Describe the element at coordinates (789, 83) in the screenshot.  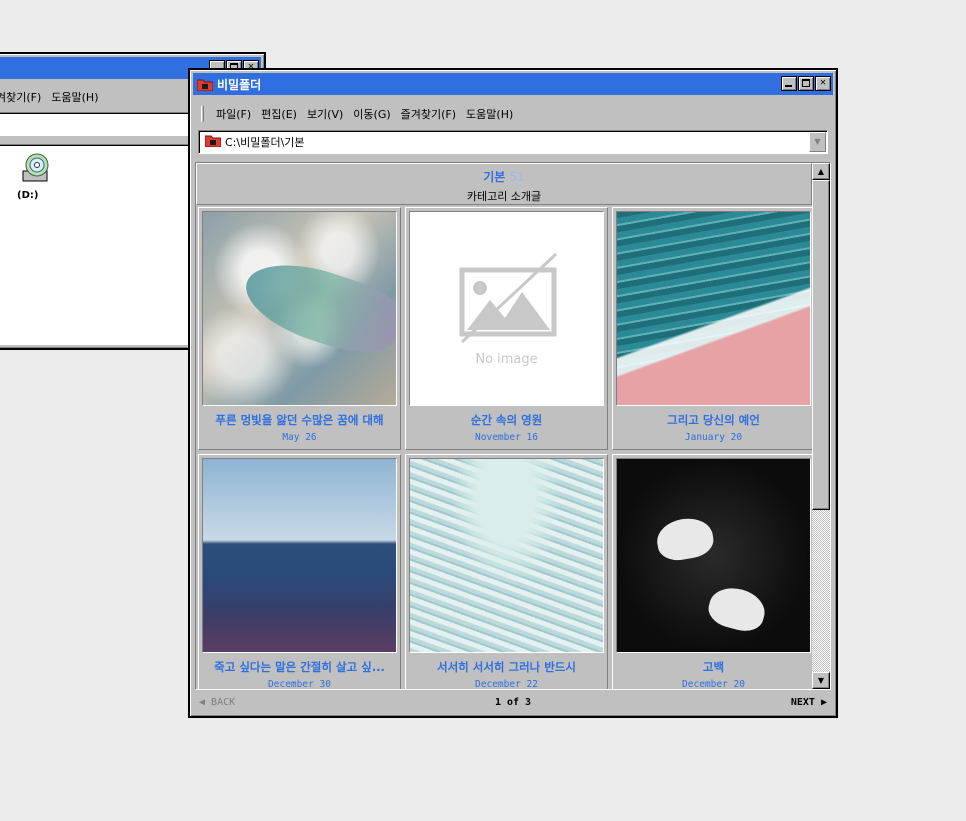
I see `minimize-button` at that location.